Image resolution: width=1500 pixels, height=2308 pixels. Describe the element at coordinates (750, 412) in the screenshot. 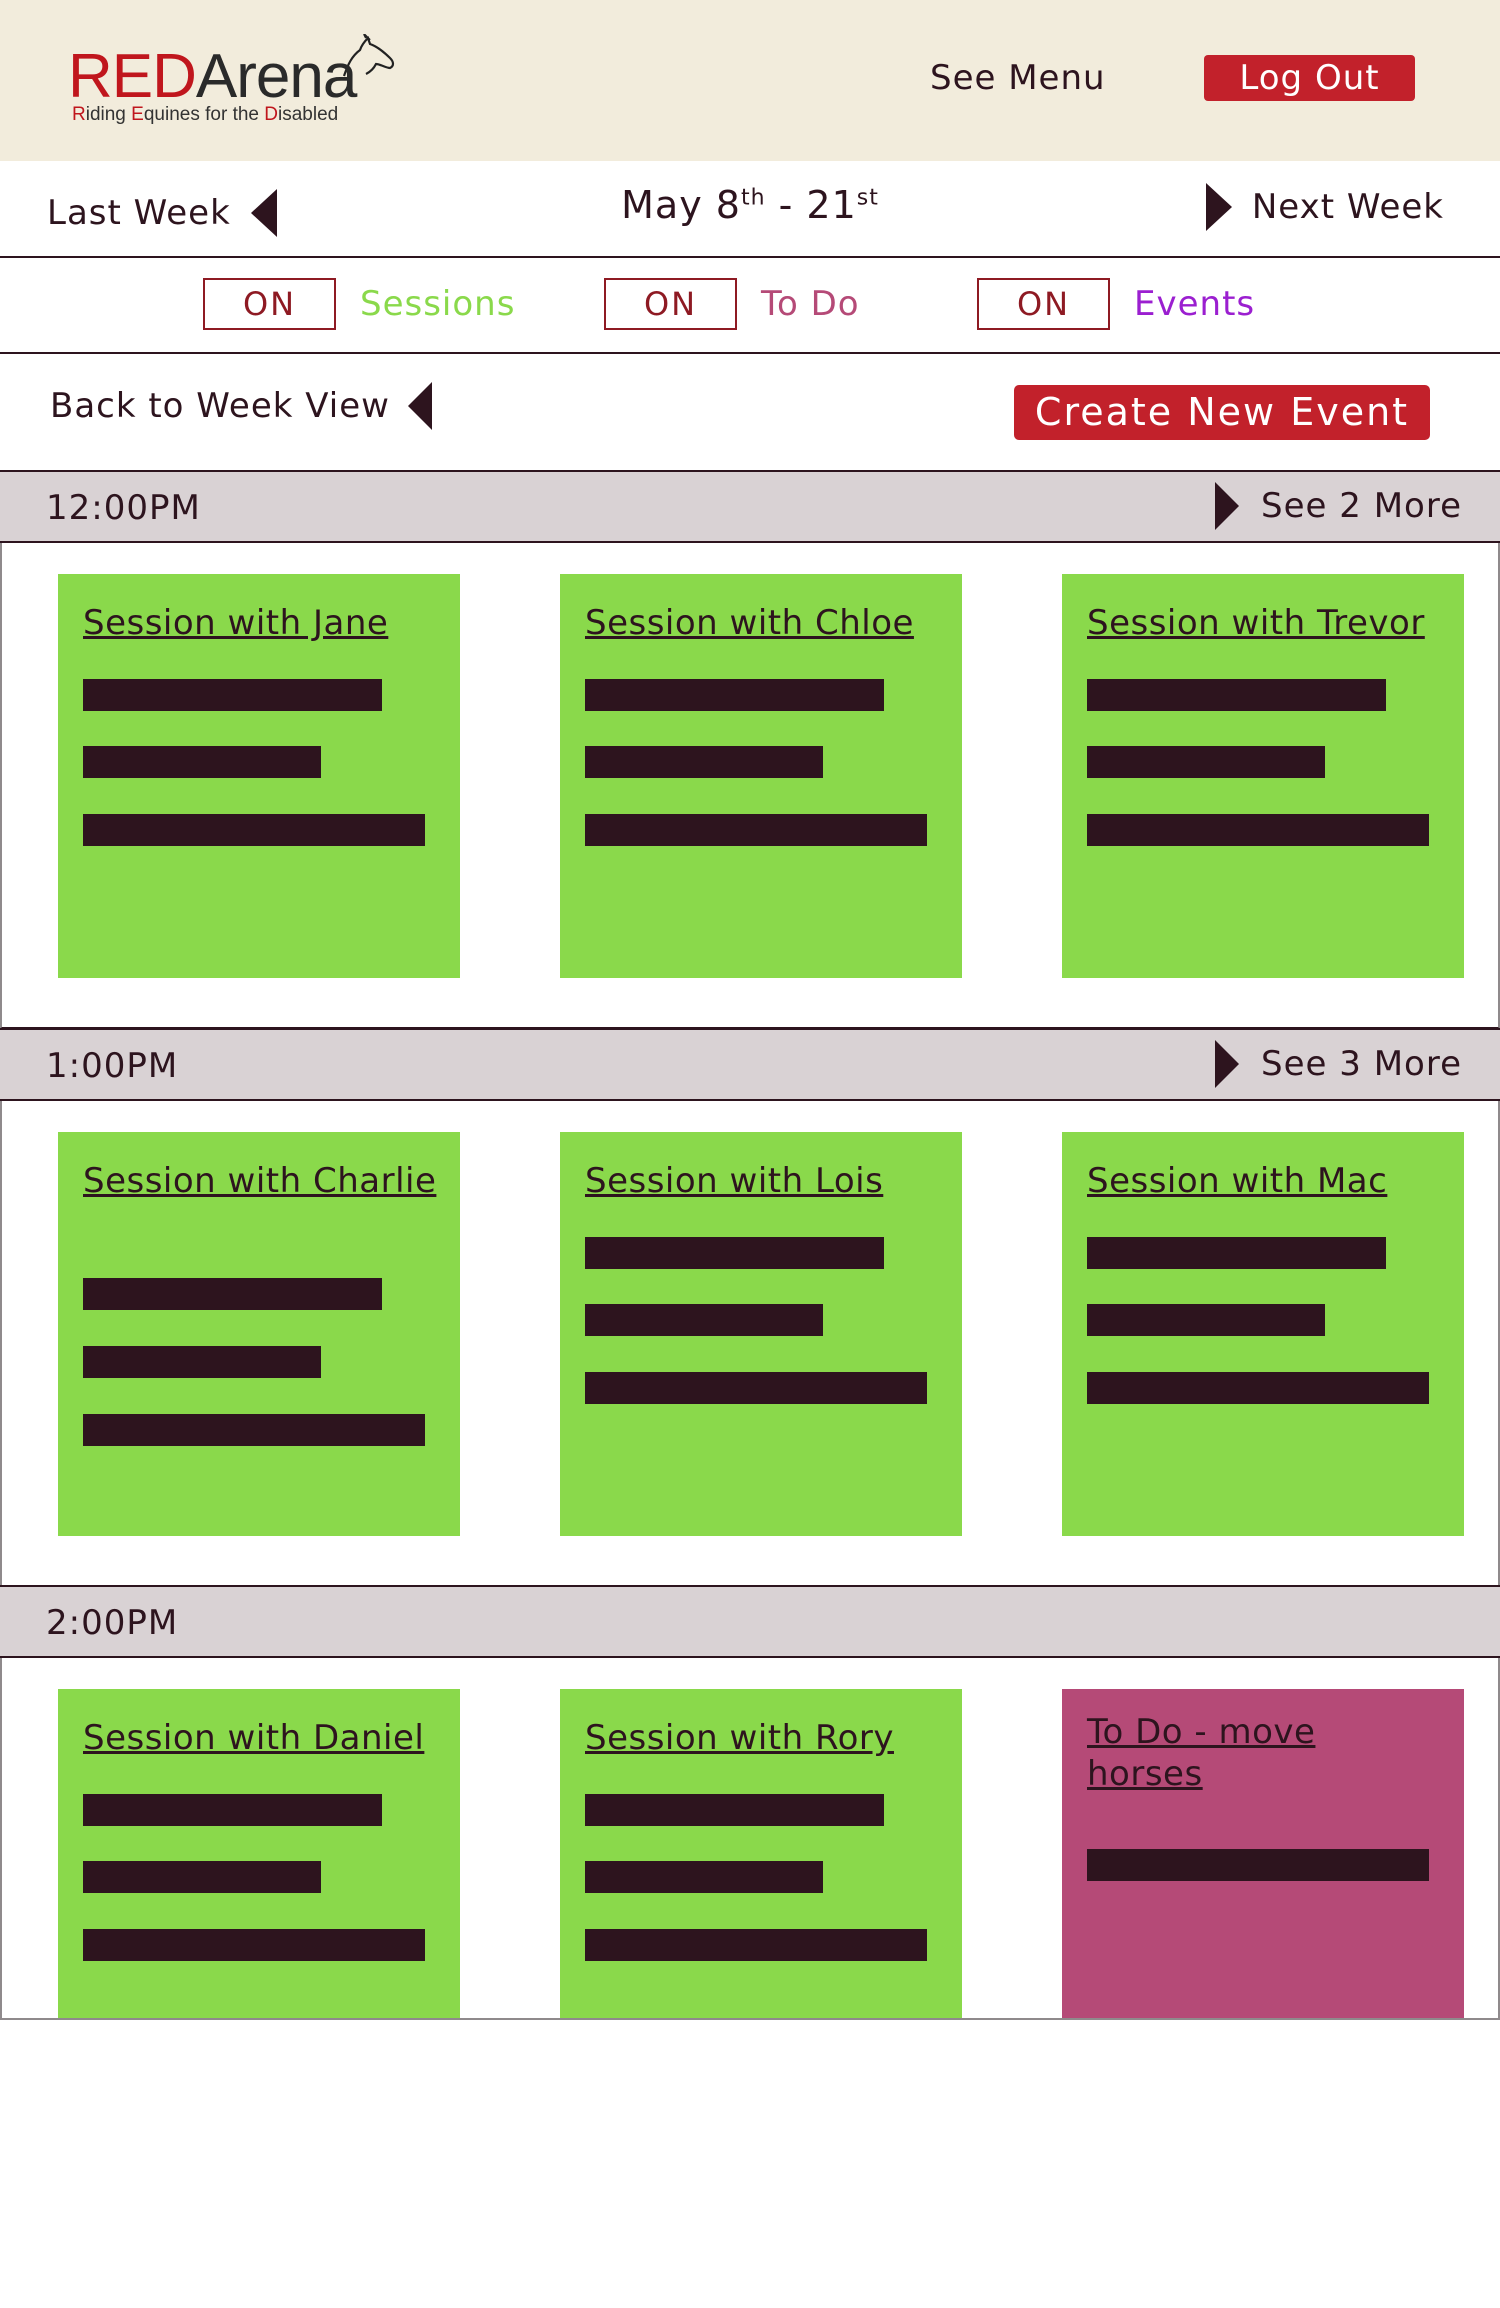

I see `action-row: Back to Week View Create New Event` at that location.